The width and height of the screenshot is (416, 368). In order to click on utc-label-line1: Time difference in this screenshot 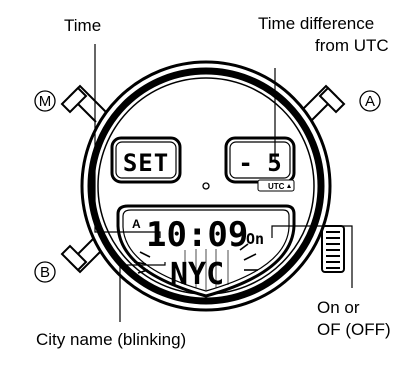, I will do `click(316, 23)`.